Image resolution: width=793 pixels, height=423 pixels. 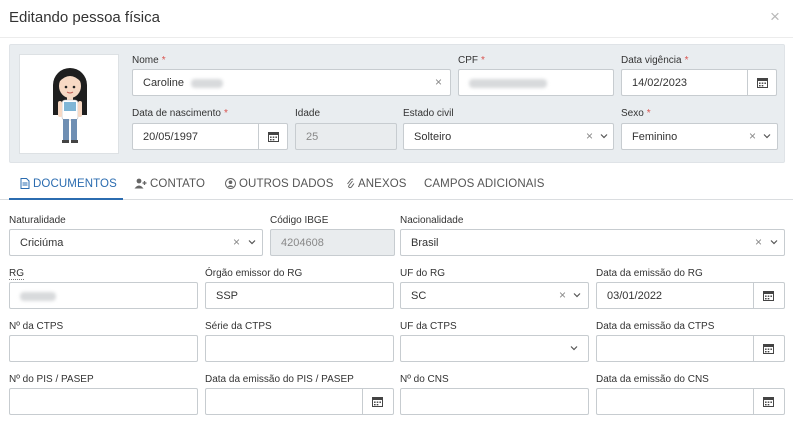 I want to click on cpf-label: CPF *, so click(x=471, y=60).